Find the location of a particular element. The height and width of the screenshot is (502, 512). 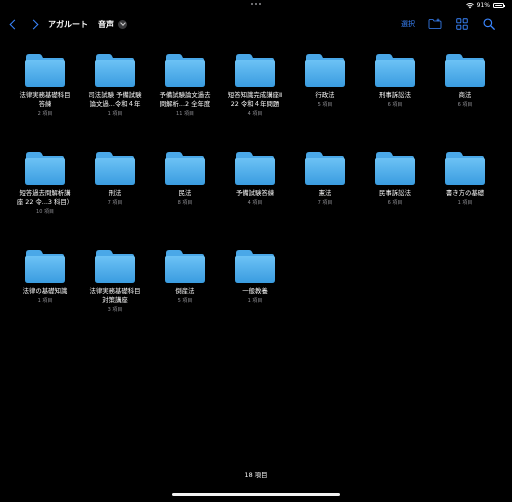

navigation-bar: アガルート 音声 選択 is located at coordinates (256, 24).